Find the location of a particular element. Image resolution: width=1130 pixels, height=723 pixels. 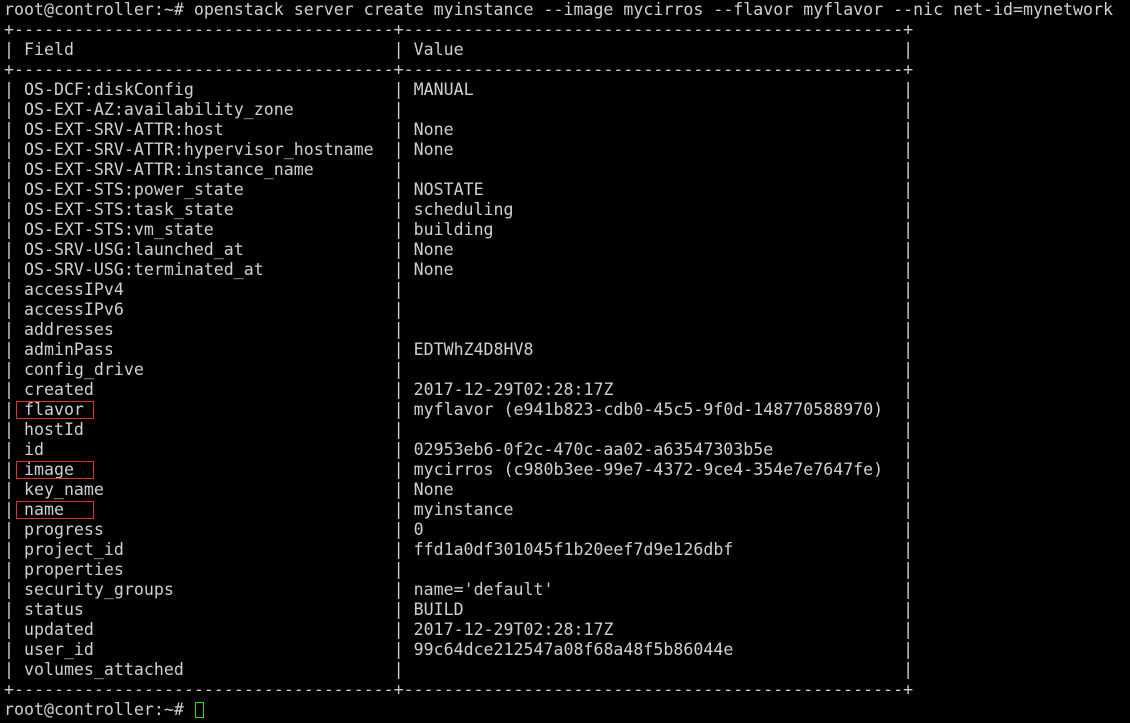

table-row: | status | BUILD | is located at coordinates (459, 609).